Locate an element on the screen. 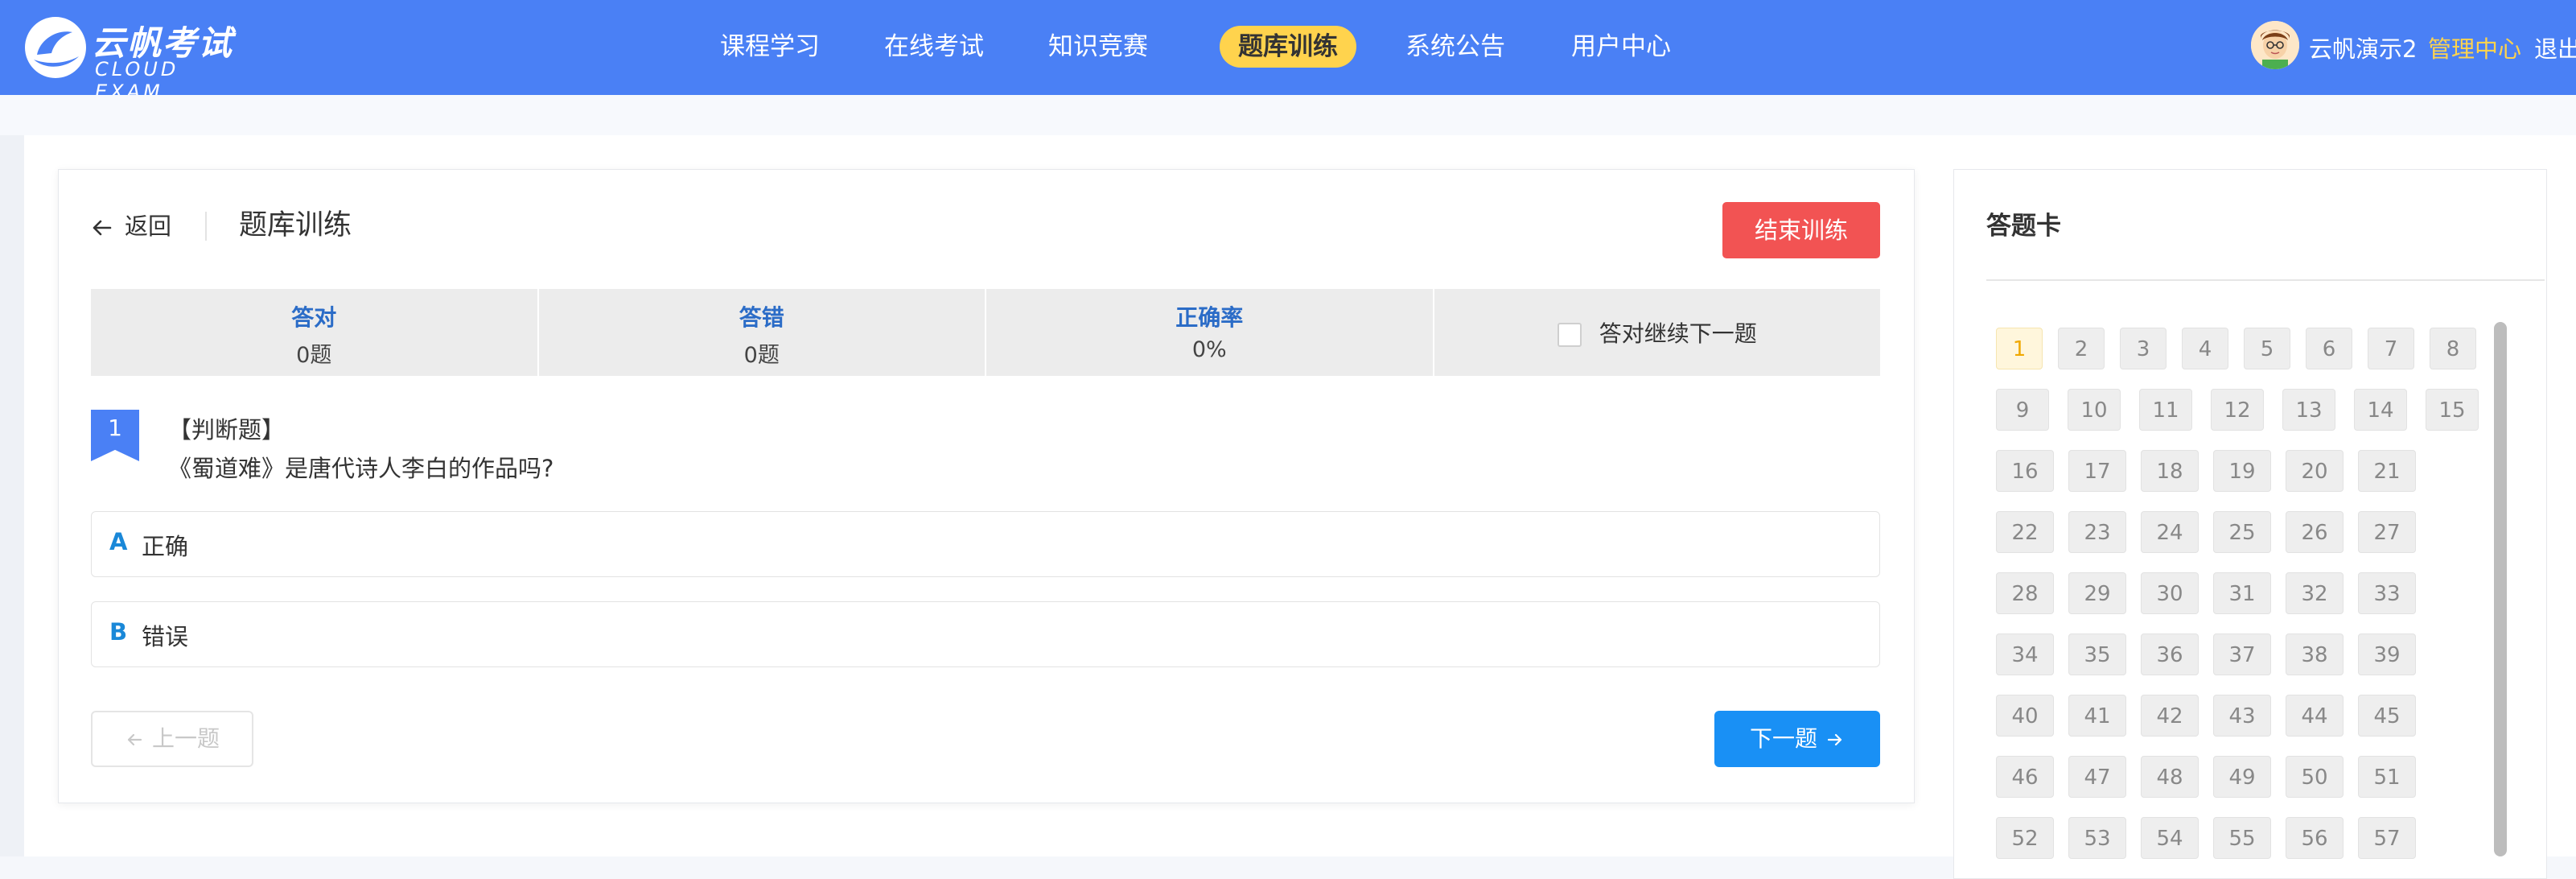 Image resolution: width=2576 pixels, height=879 pixels. question-number-cell: 12 is located at coordinates (2237, 410).